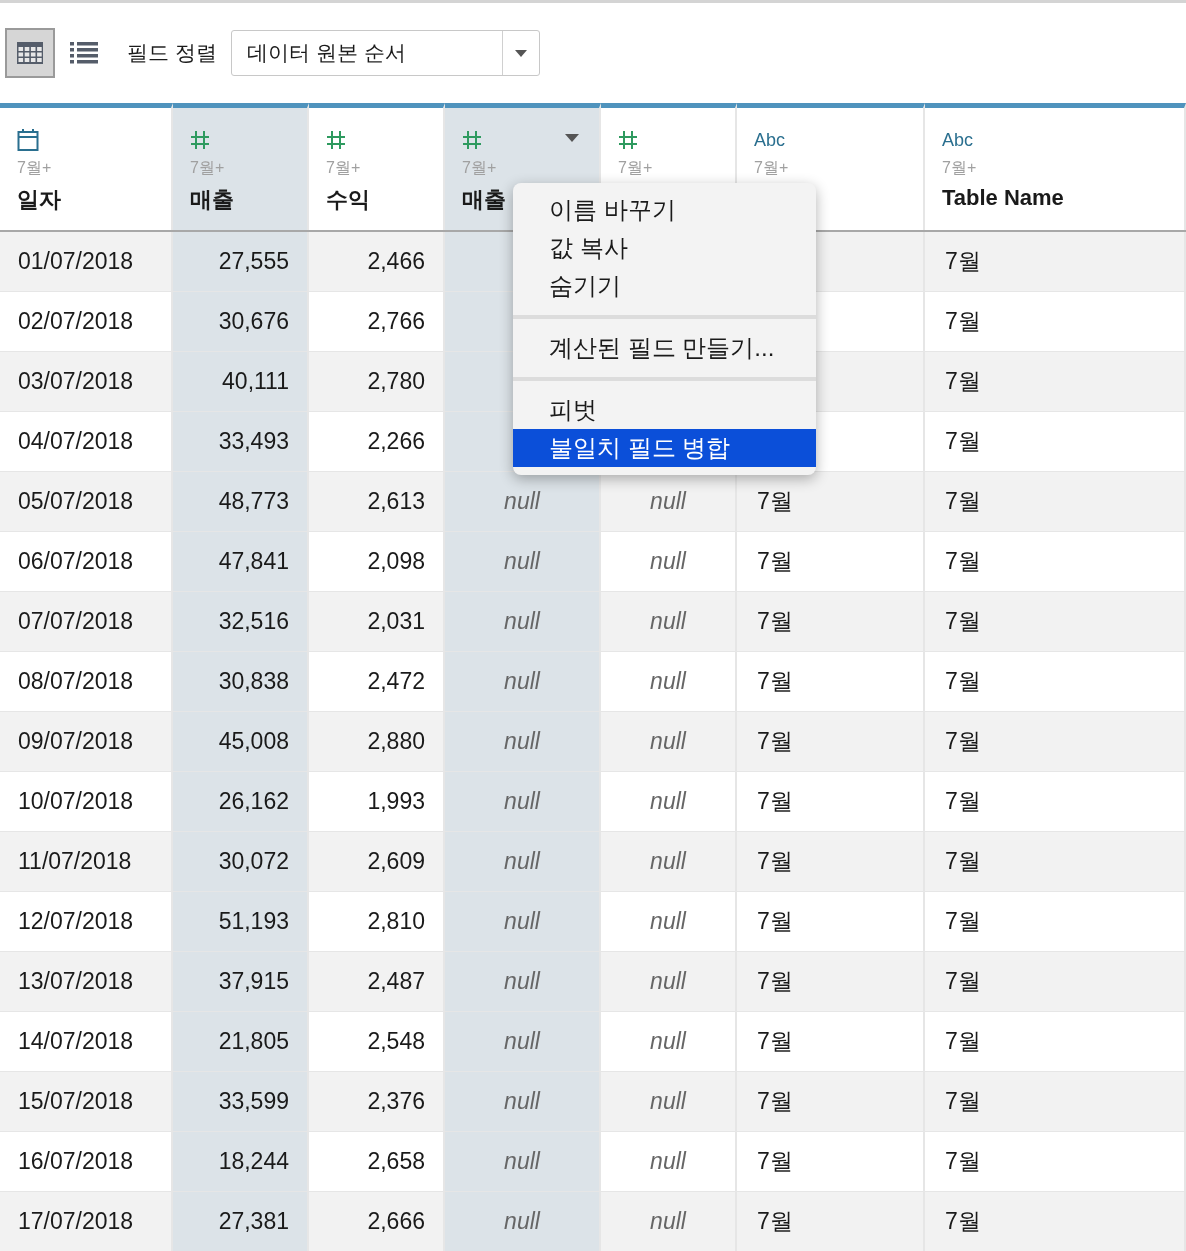 The image size is (1186, 1251). What do you see at coordinates (241, 322) in the screenshot?
I see `table-cell: 30,676` at bounding box center [241, 322].